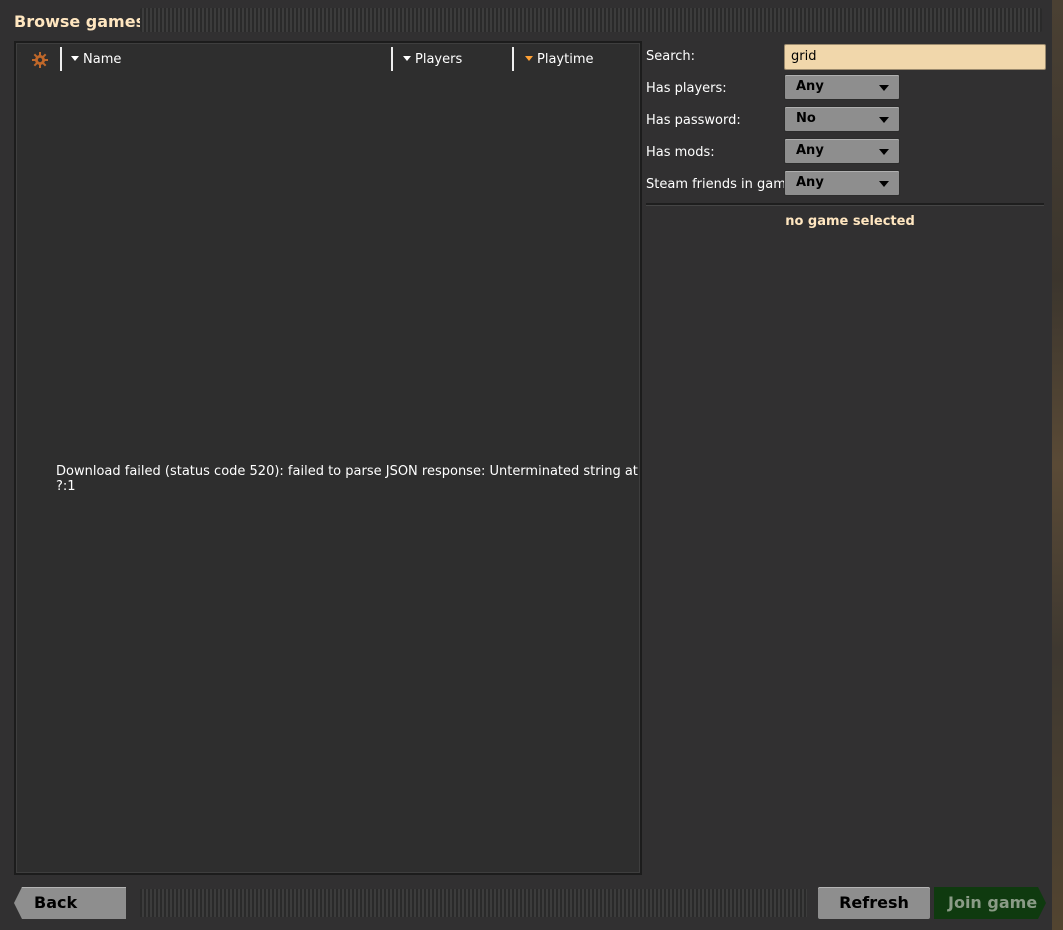  What do you see at coordinates (874, 903) in the screenshot?
I see `refresh-button: Refresh` at bounding box center [874, 903].